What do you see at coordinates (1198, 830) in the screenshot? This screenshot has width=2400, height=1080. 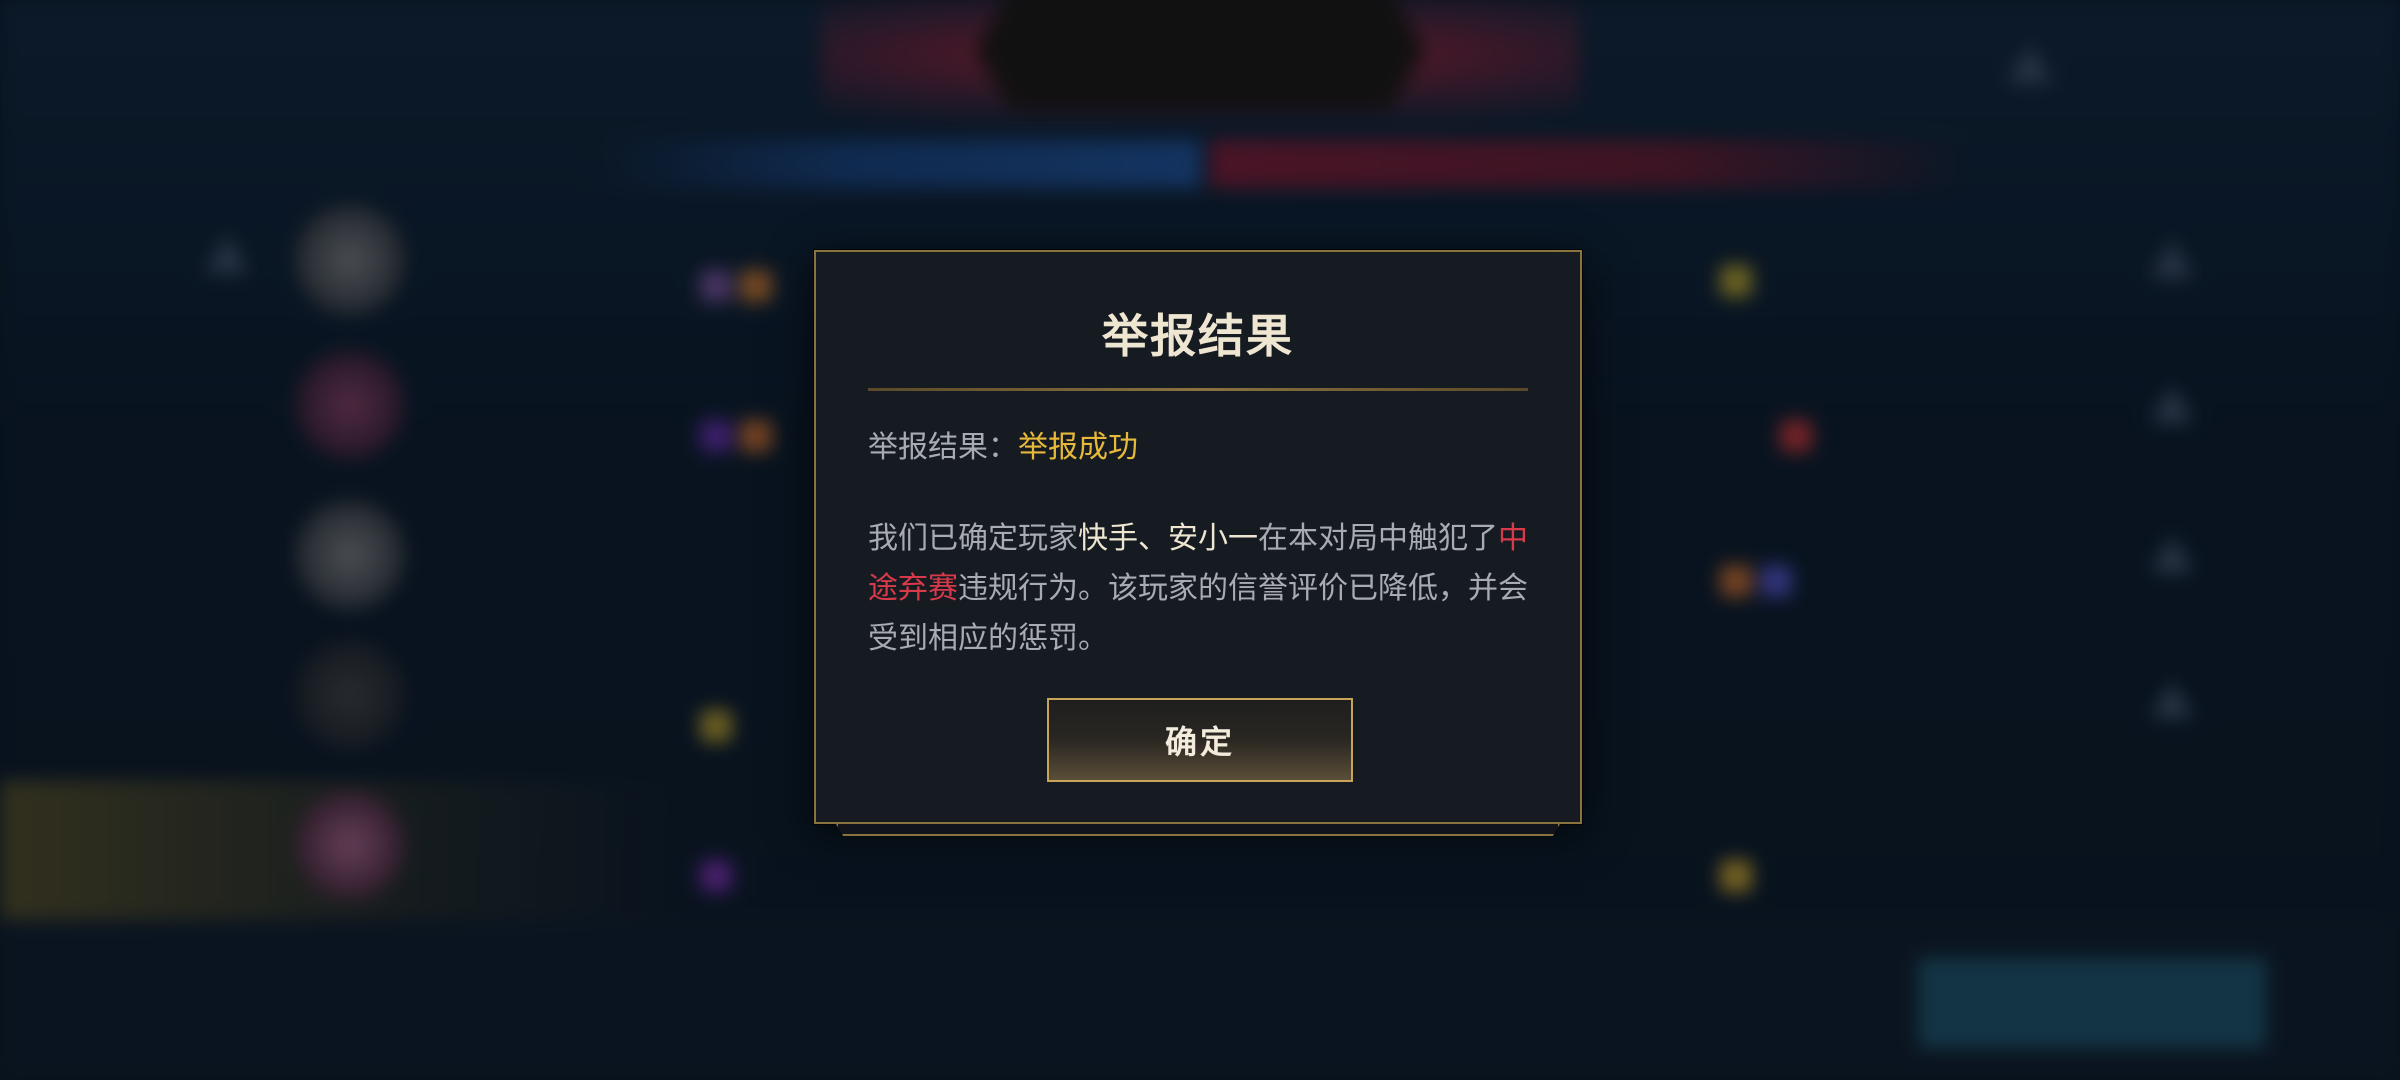 I see `dialog-bottom-trim` at bounding box center [1198, 830].